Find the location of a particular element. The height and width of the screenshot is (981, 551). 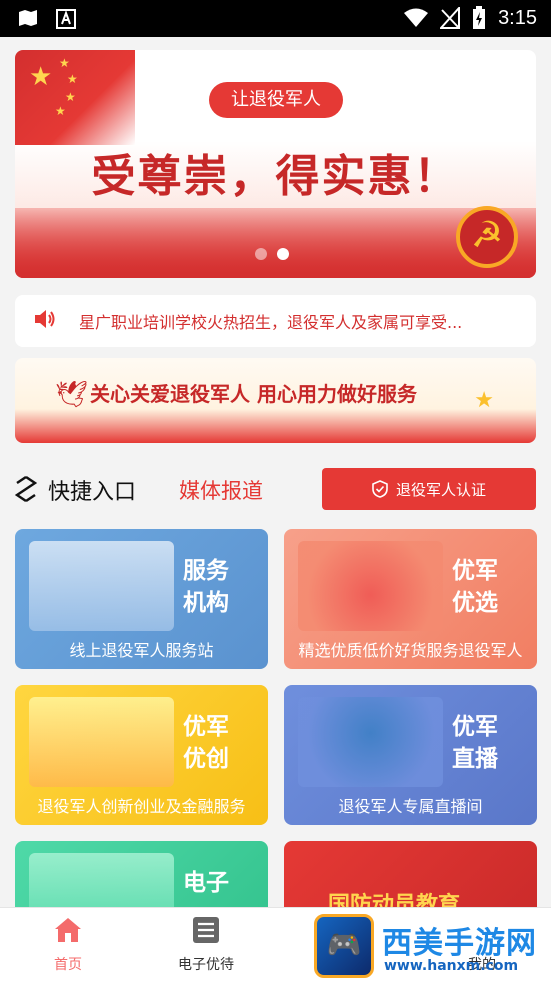

banner-pill: 让退役军人 is located at coordinates (276, 100).